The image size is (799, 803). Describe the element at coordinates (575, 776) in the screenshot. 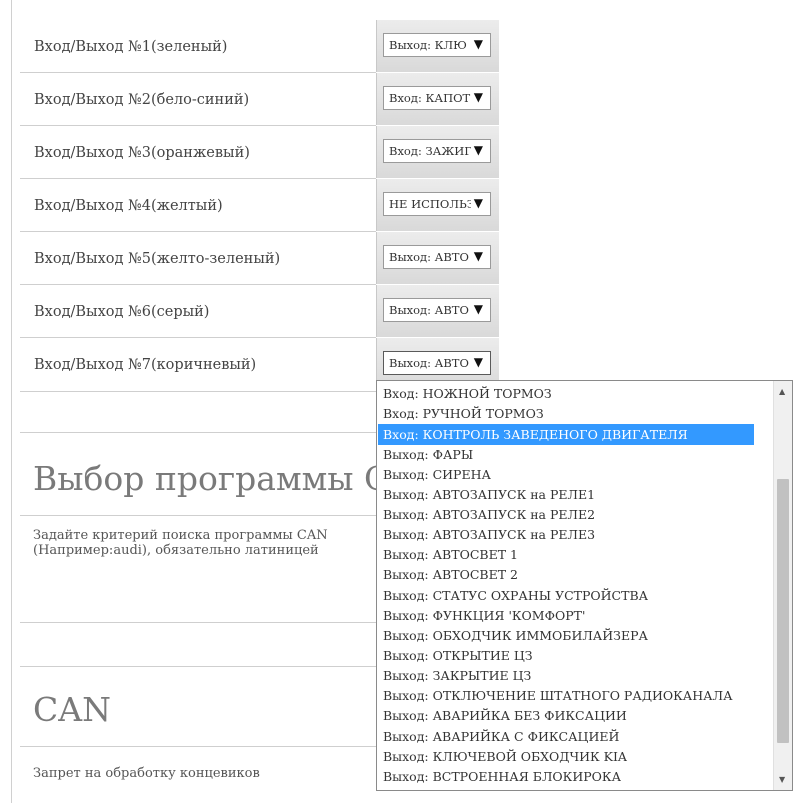

I see `dropdown-option: Выход: ВСТРОЕННАЯ БЛОКИРОКА` at that location.